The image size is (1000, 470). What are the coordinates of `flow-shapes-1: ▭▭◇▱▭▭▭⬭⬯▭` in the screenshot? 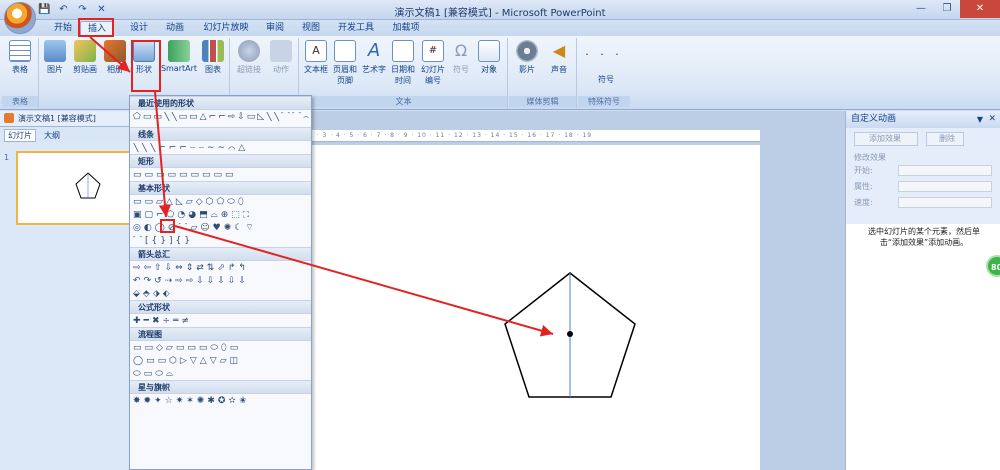 It's located at (187, 348).